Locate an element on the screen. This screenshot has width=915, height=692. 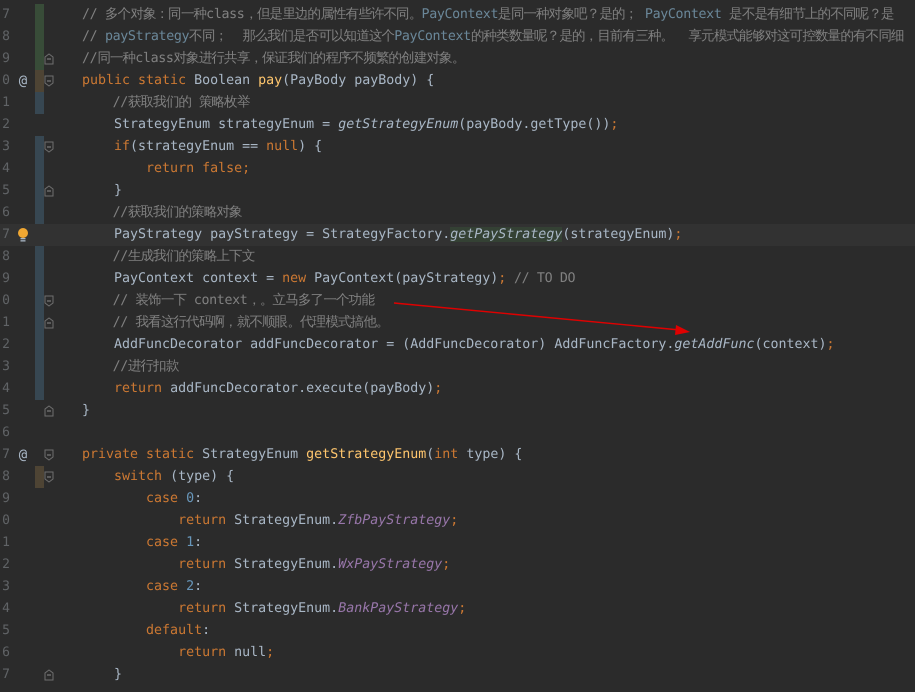
code-line: case 0: is located at coordinates (174, 499).